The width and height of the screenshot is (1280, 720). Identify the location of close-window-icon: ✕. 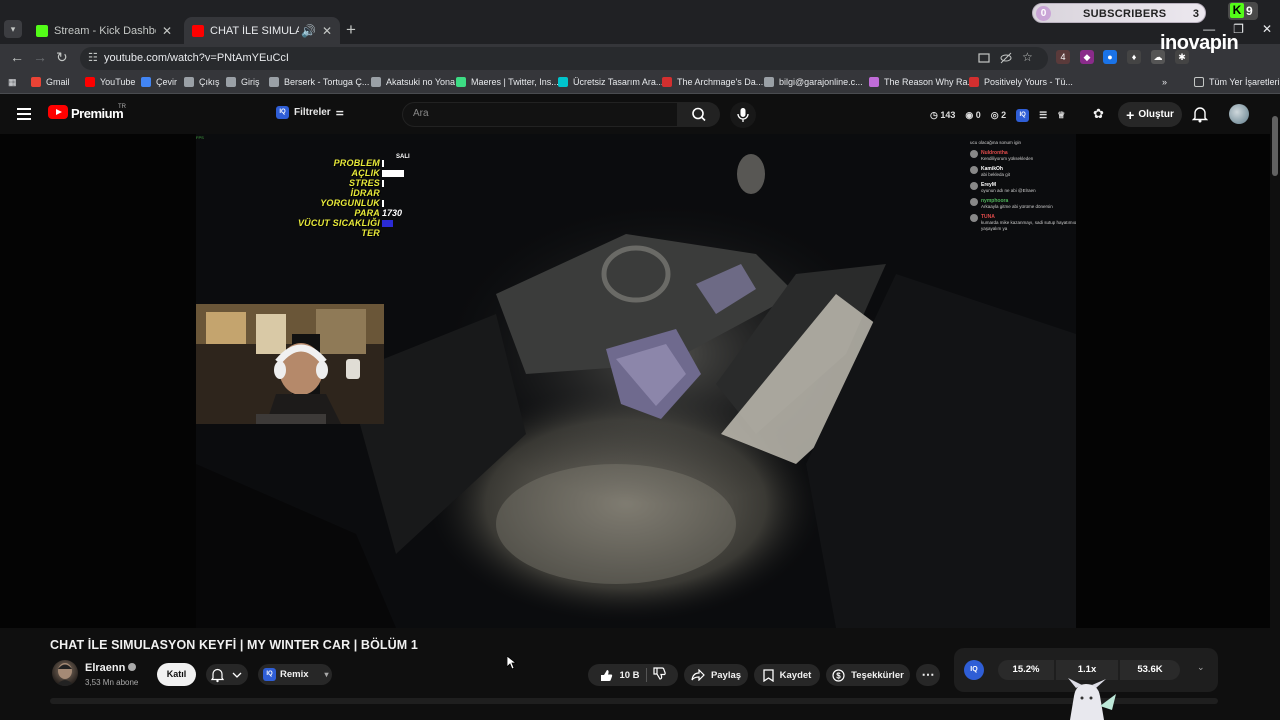
(1267, 29).